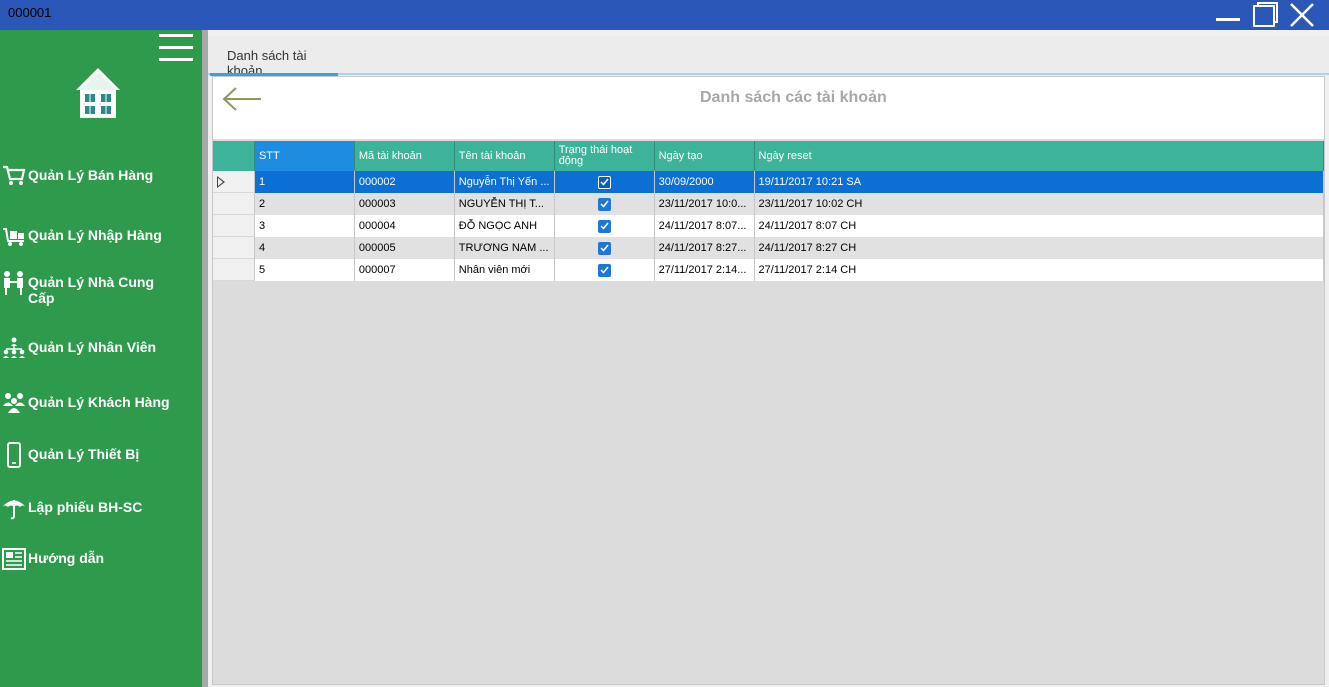 The height and width of the screenshot is (687, 1329). I want to click on cell-stt: 4, so click(304, 248).